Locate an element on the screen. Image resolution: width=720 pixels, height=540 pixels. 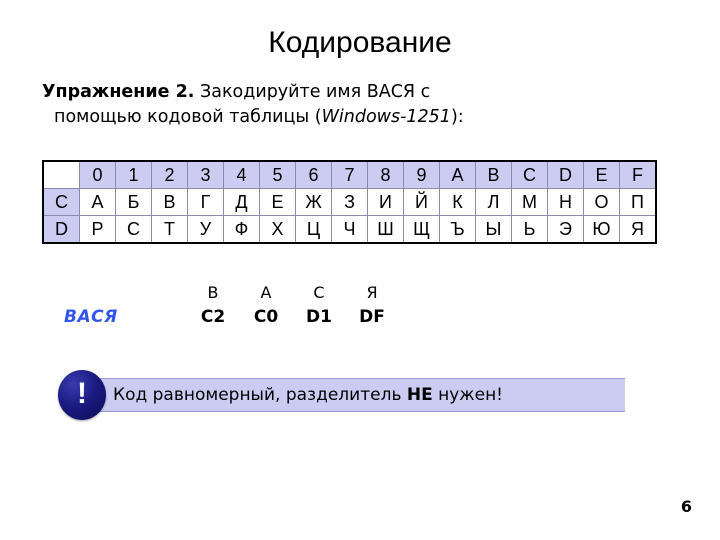
table-row: D Р С Т У Ф Х Ц Ч Ш Щ Ъ Ы Ь Э Ю Я is located at coordinates (349, 229).